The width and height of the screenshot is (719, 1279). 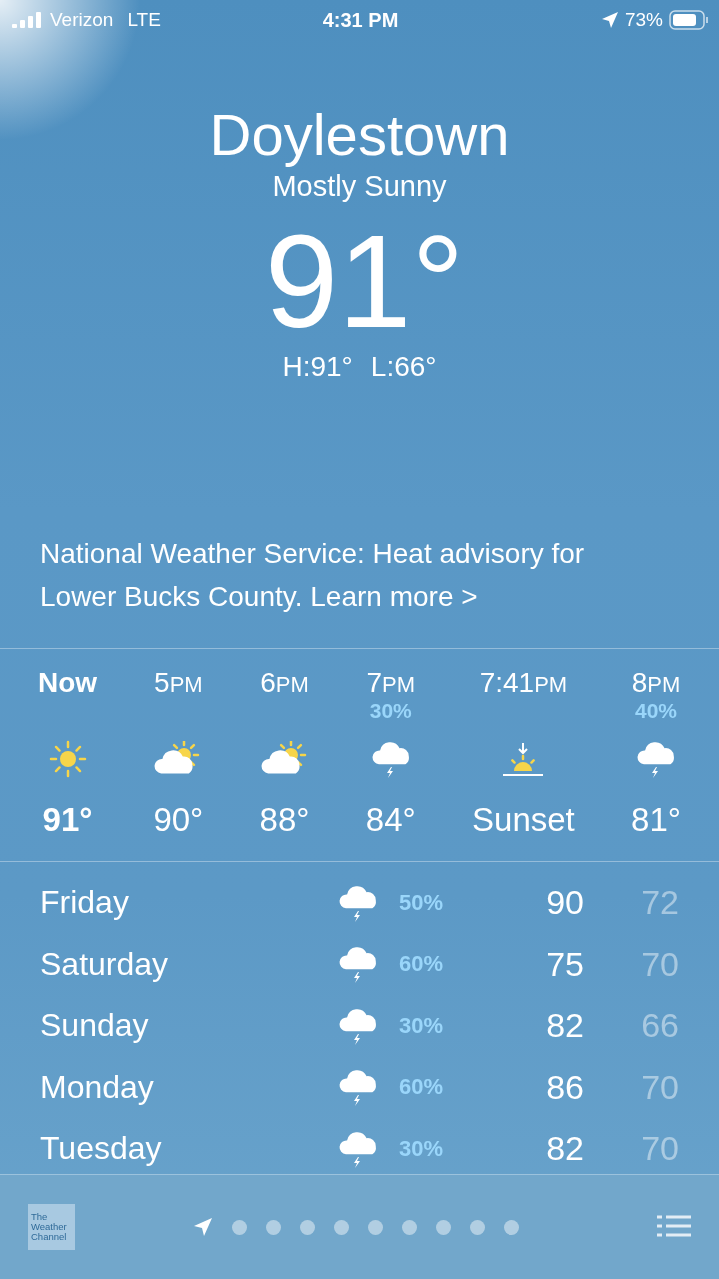 I want to click on hour-label: 8PM, so click(x=656, y=683).